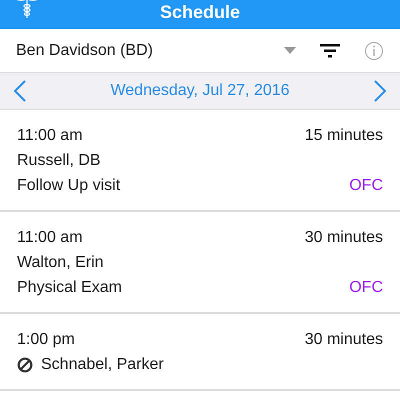 This screenshot has height=400, width=400. Describe the element at coordinates (200, 12) in the screenshot. I see `screen-title: Schedule` at that location.